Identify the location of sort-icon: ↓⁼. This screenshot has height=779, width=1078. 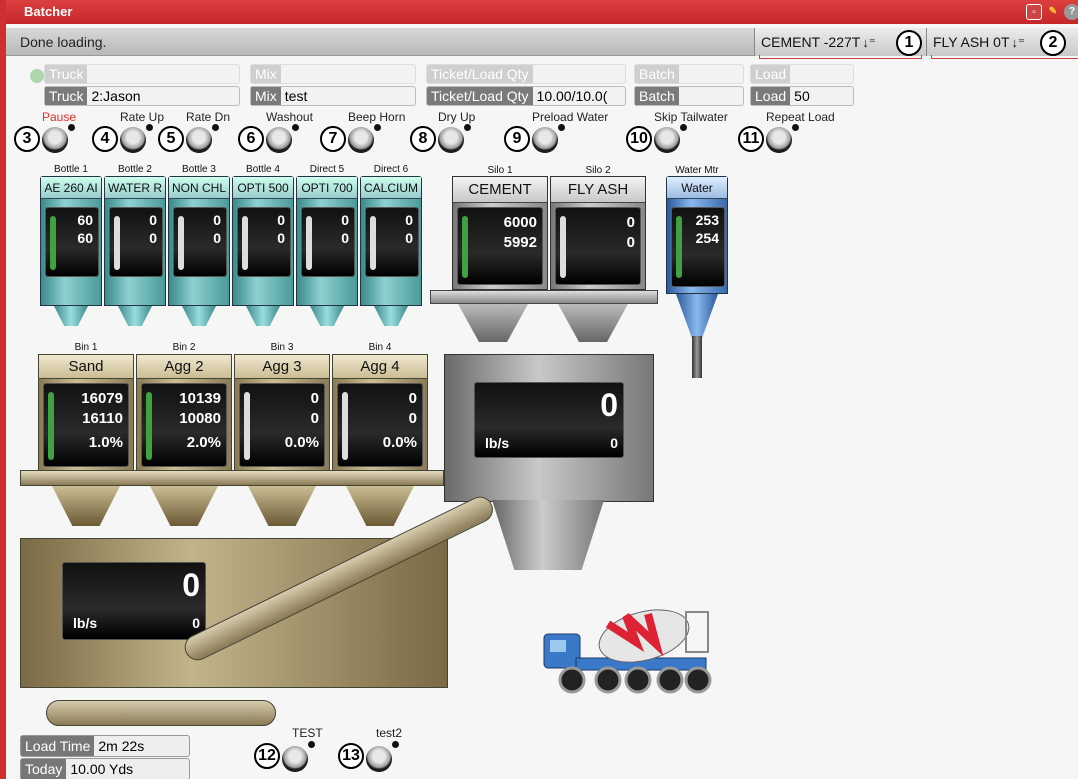
(869, 42).